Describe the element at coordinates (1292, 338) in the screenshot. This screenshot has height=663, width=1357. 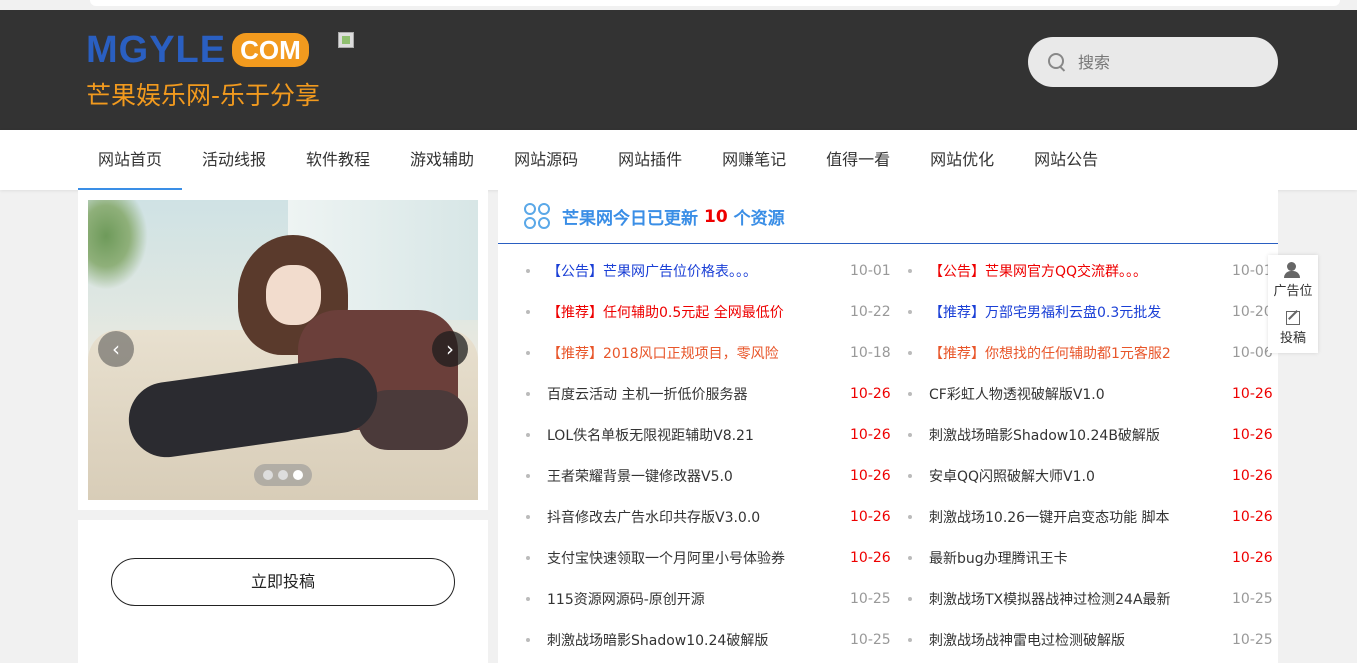
I see `float-submit-label: 投稿` at that location.